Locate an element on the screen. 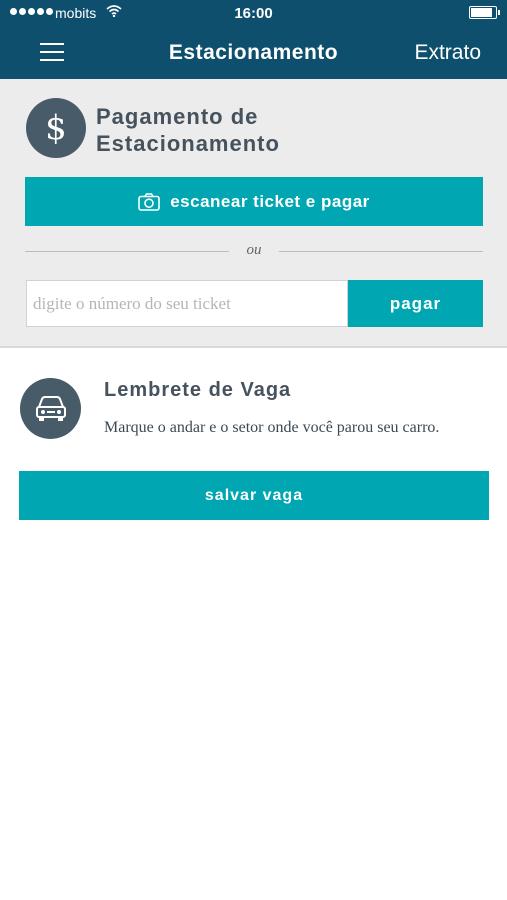  scan-button-label: escanear ticket e pagar is located at coordinates (270, 201).